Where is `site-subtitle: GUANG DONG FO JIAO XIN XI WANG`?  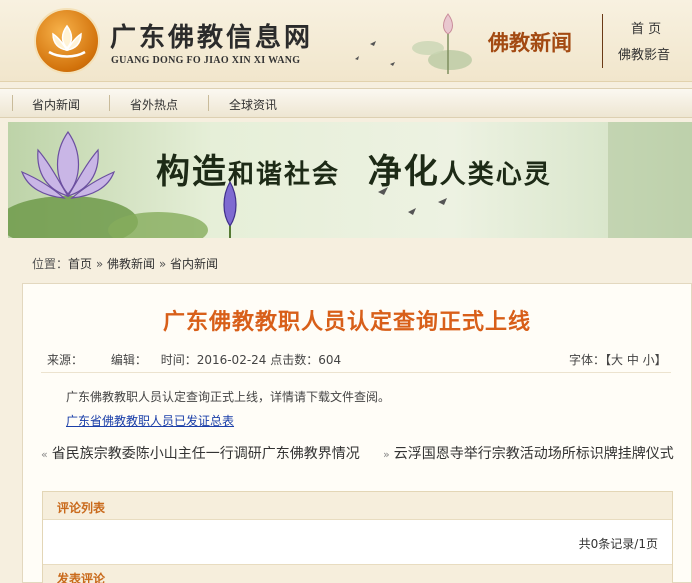 site-subtitle: GUANG DONG FO JIAO XIN XI WANG is located at coordinates (206, 60).